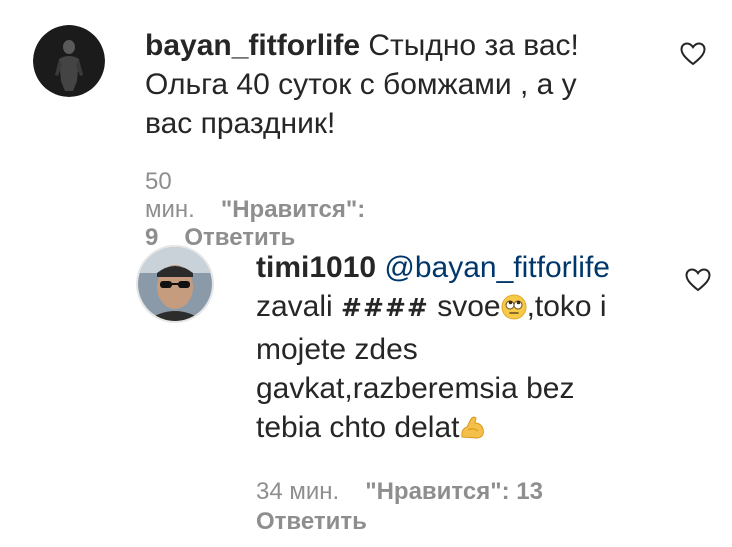 The height and width of the screenshot is (547, 732). Describe the element at coordinates (473, 431) in the screenshot. I see `flexed-biceps-emoji` at that location.